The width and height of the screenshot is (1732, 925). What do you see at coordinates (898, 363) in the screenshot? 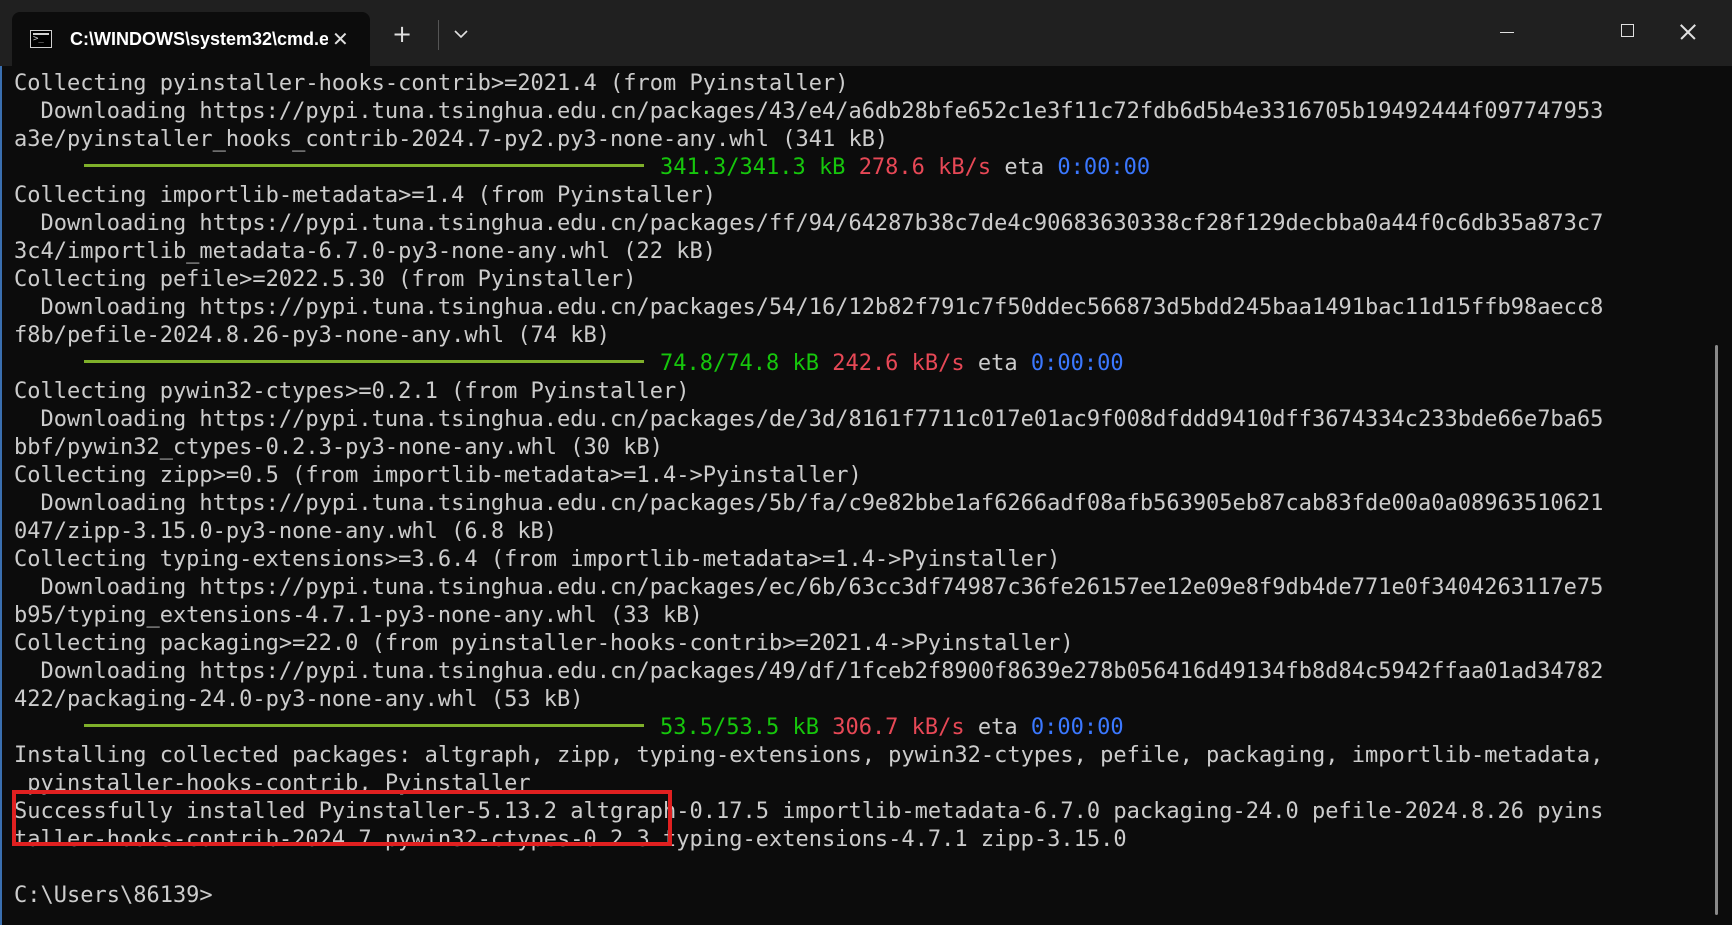
I see `progress-speed: 242.6 kB/s` at bounding box center [898, 363].